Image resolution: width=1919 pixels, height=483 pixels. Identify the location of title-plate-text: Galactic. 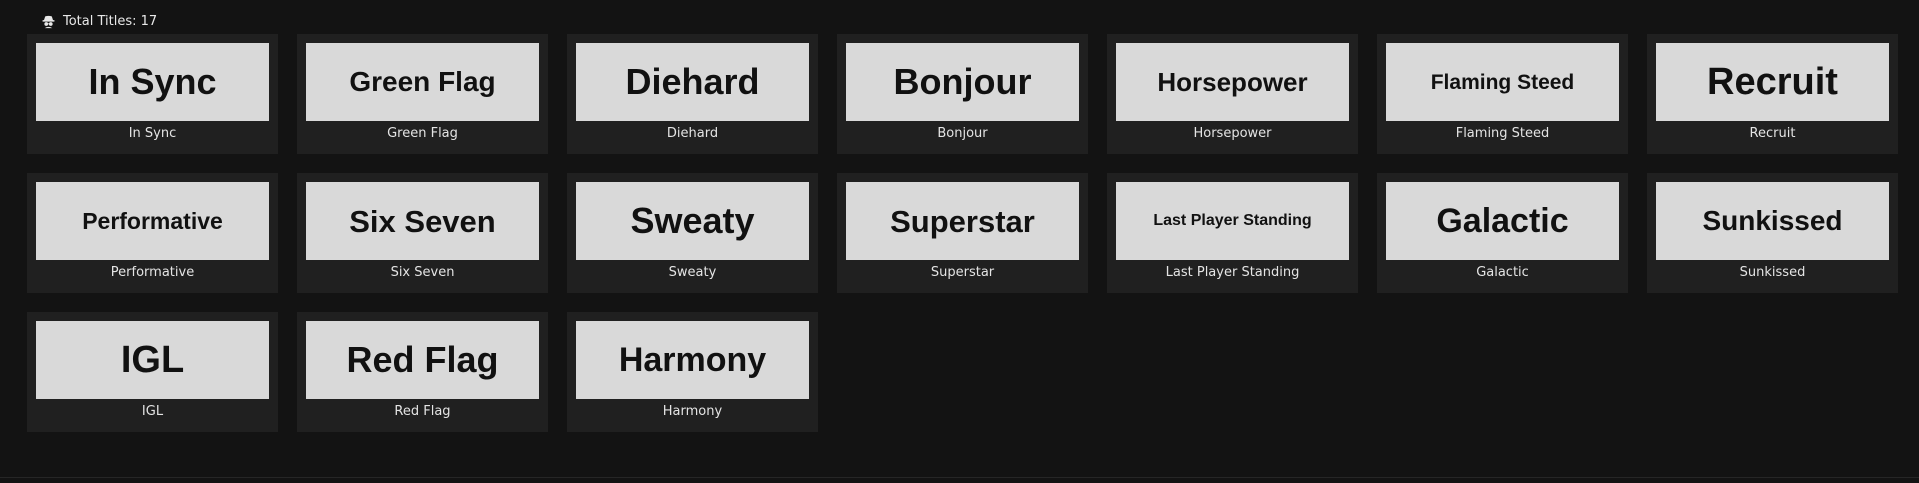
(1502, 221).